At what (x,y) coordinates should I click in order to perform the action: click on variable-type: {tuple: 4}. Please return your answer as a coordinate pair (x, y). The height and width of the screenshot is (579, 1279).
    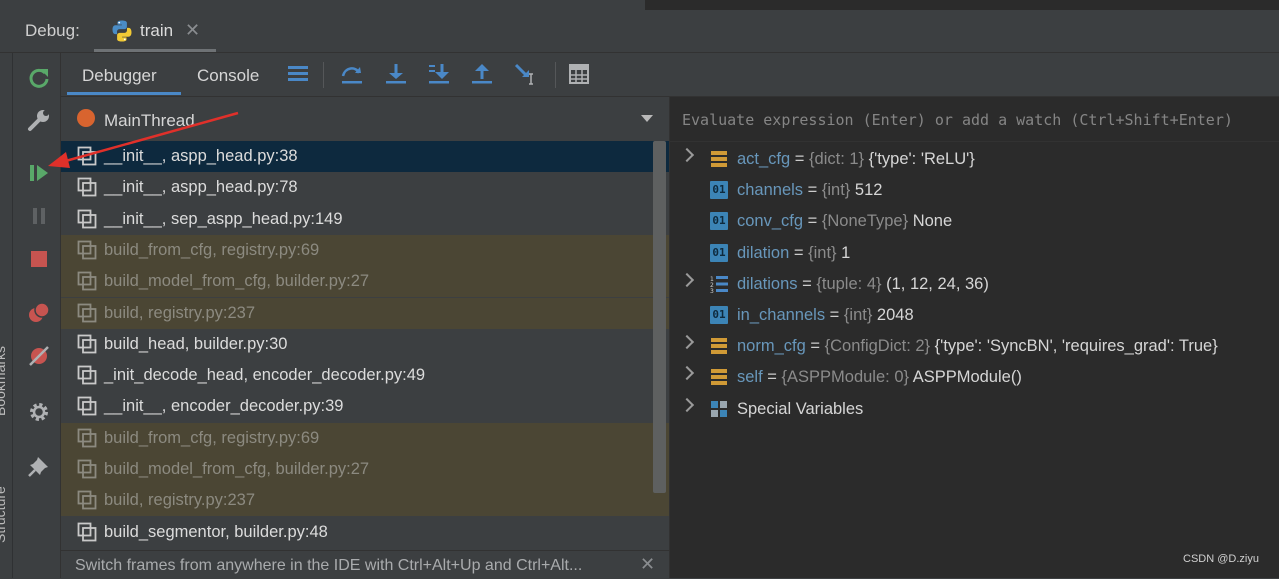
    Looking at the image, I should click on (849, 283).